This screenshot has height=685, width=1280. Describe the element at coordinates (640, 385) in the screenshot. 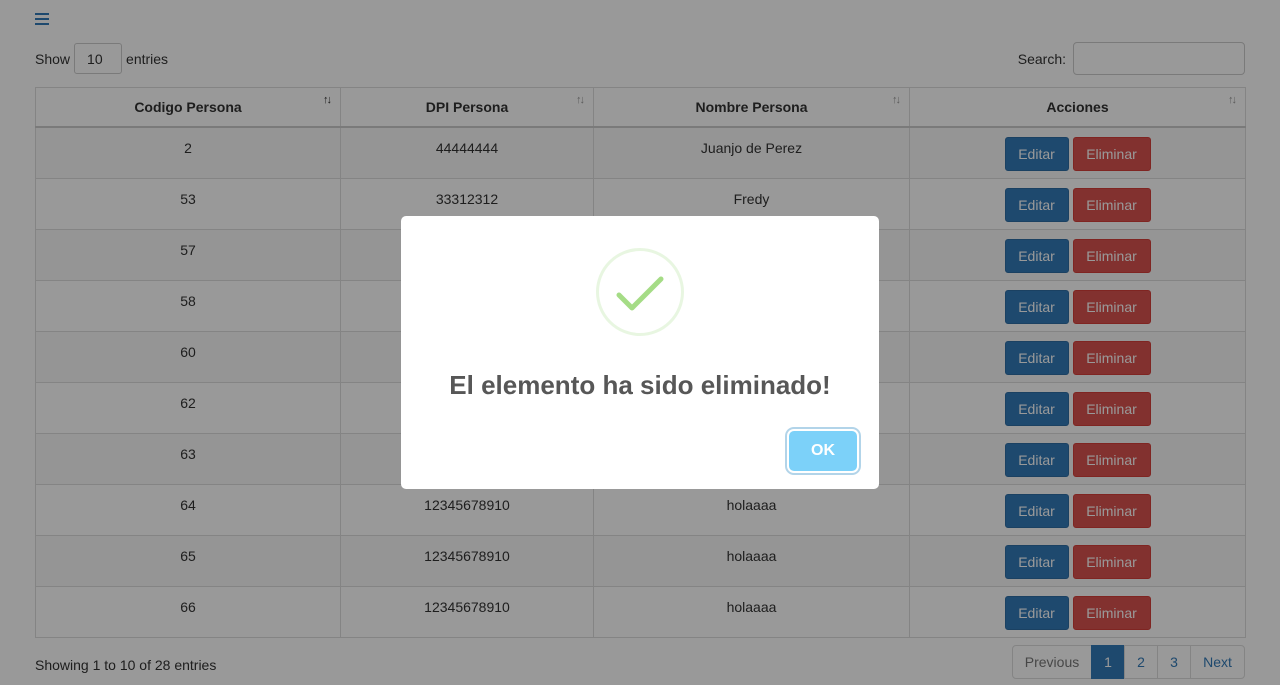

I see `modal-title: El elemento ha sido eliminado!` at that location.